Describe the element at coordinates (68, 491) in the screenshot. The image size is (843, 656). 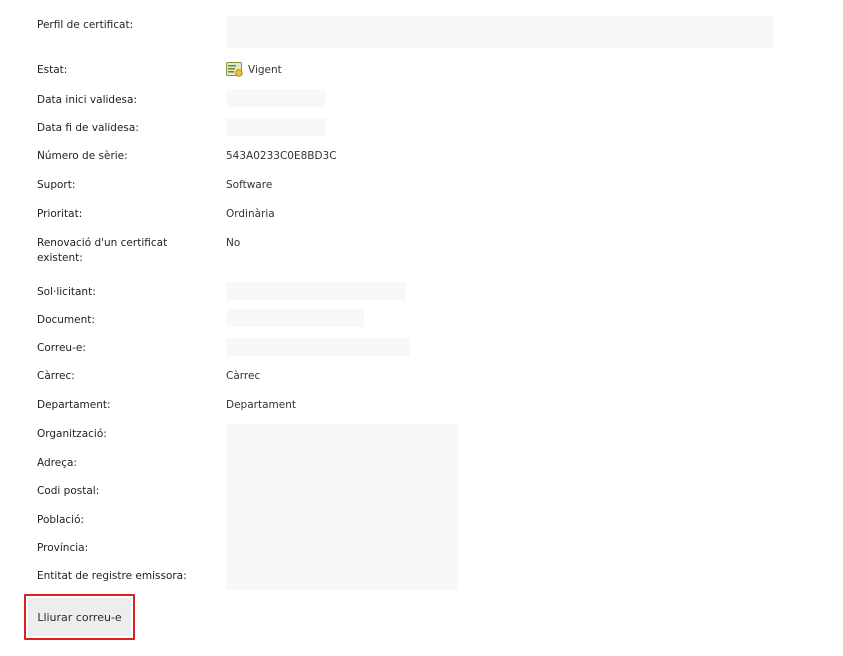
I see `label-codi-postal: Codi postal:` at that location.